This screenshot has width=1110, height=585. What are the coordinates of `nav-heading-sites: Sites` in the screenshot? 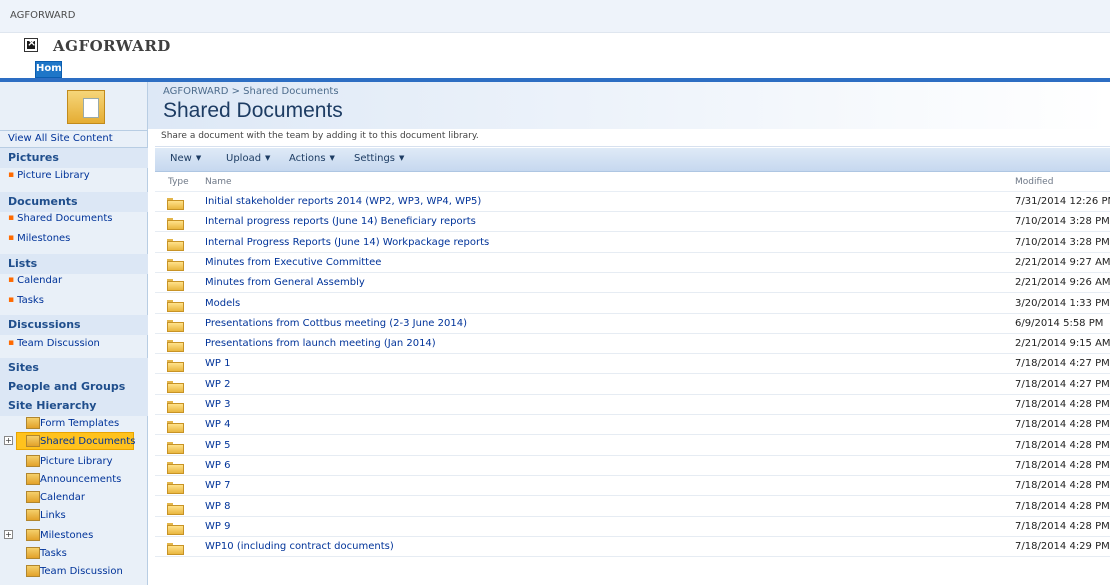 It's located at (74, 368).